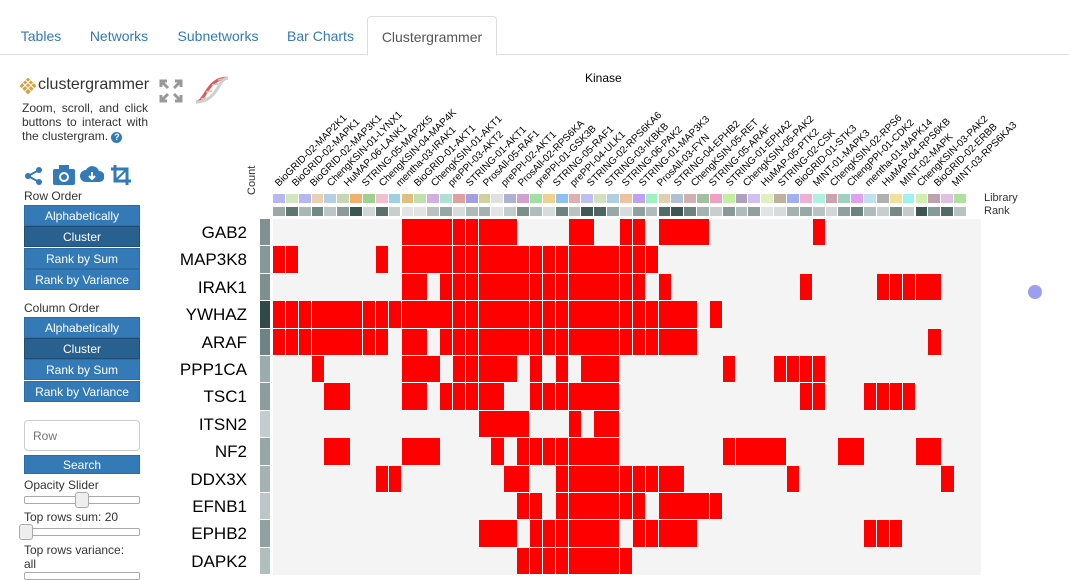 The height and width of the screenshot is (580, 1069). What do you see at coordinates (26, 532) in the screenshot?
I see `top-rows-sum-handle` at bounding box center [26, 532].